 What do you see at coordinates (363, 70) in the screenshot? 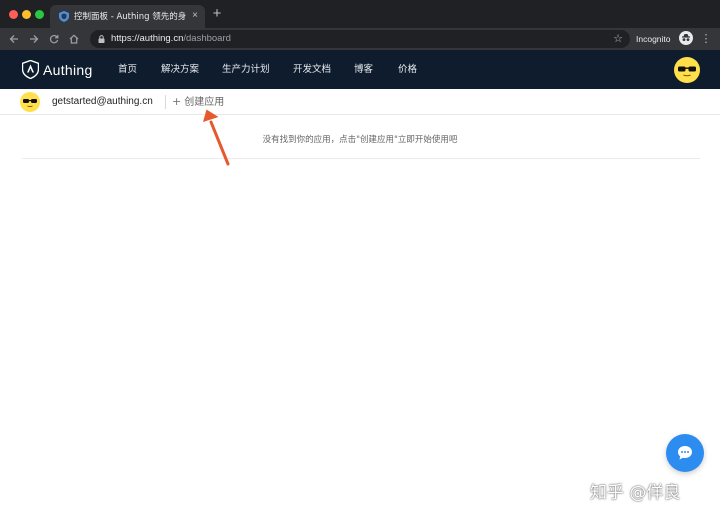
I see `nav-item-blog: 博客` at bounding box center [363, 70].